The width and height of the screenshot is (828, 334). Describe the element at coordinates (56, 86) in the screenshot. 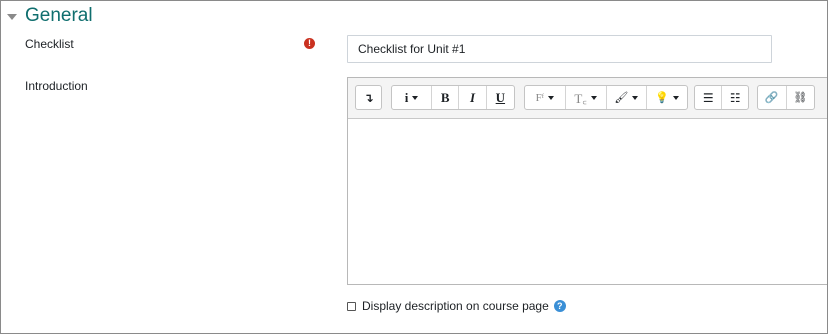

I see `introduction-label: Introduction` at that location.